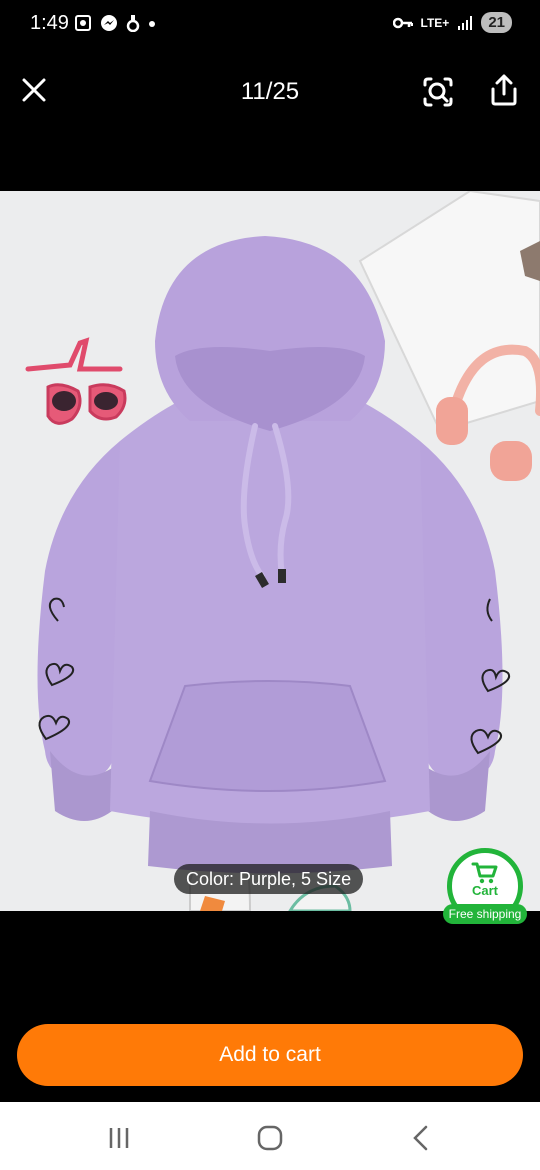  I want to click on app-notification-icon, so click(133, 23).